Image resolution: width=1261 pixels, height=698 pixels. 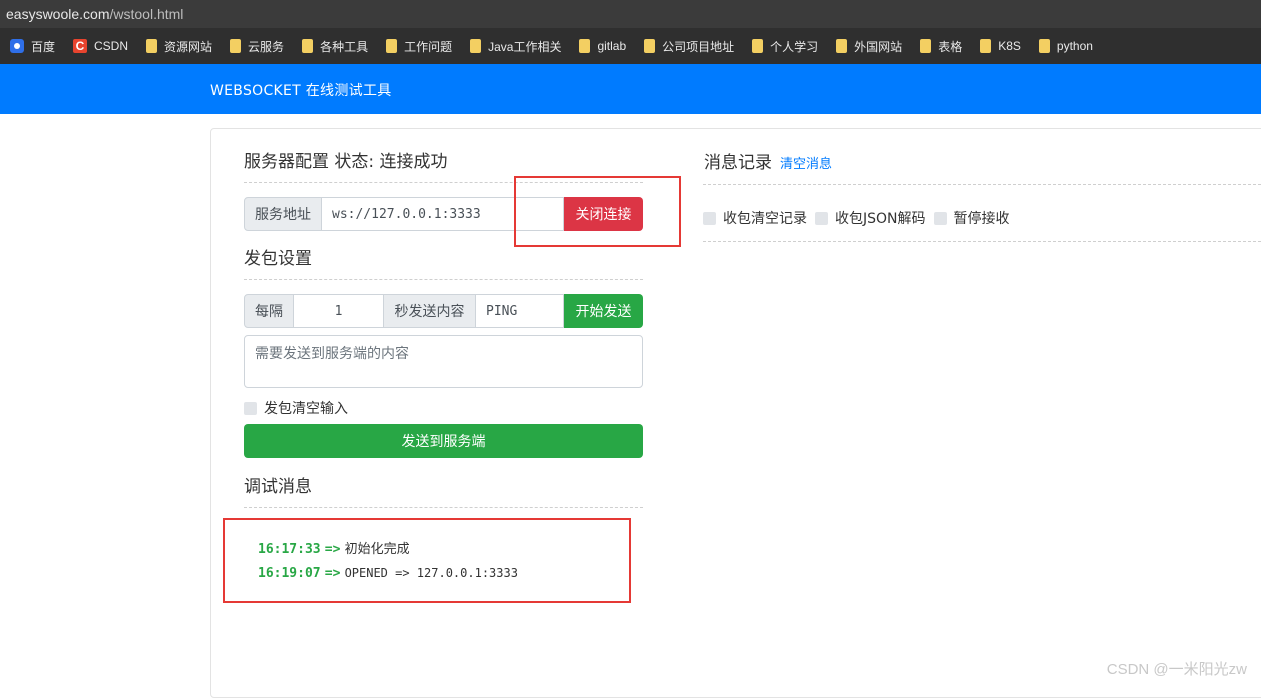 What do you see at coordinates (188, 46) in the screenshot?
I see `bookmark-label: 资源网站` at bounding box center [188, 46].